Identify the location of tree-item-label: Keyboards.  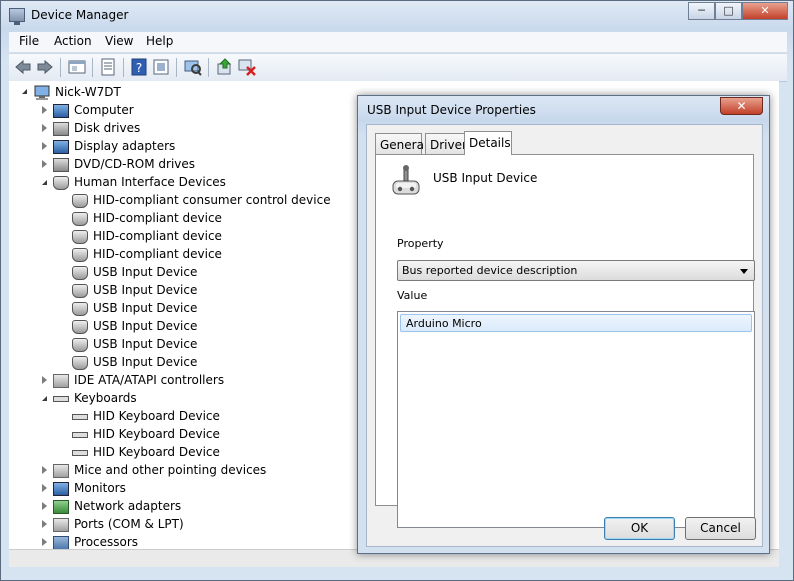
(105, 398).